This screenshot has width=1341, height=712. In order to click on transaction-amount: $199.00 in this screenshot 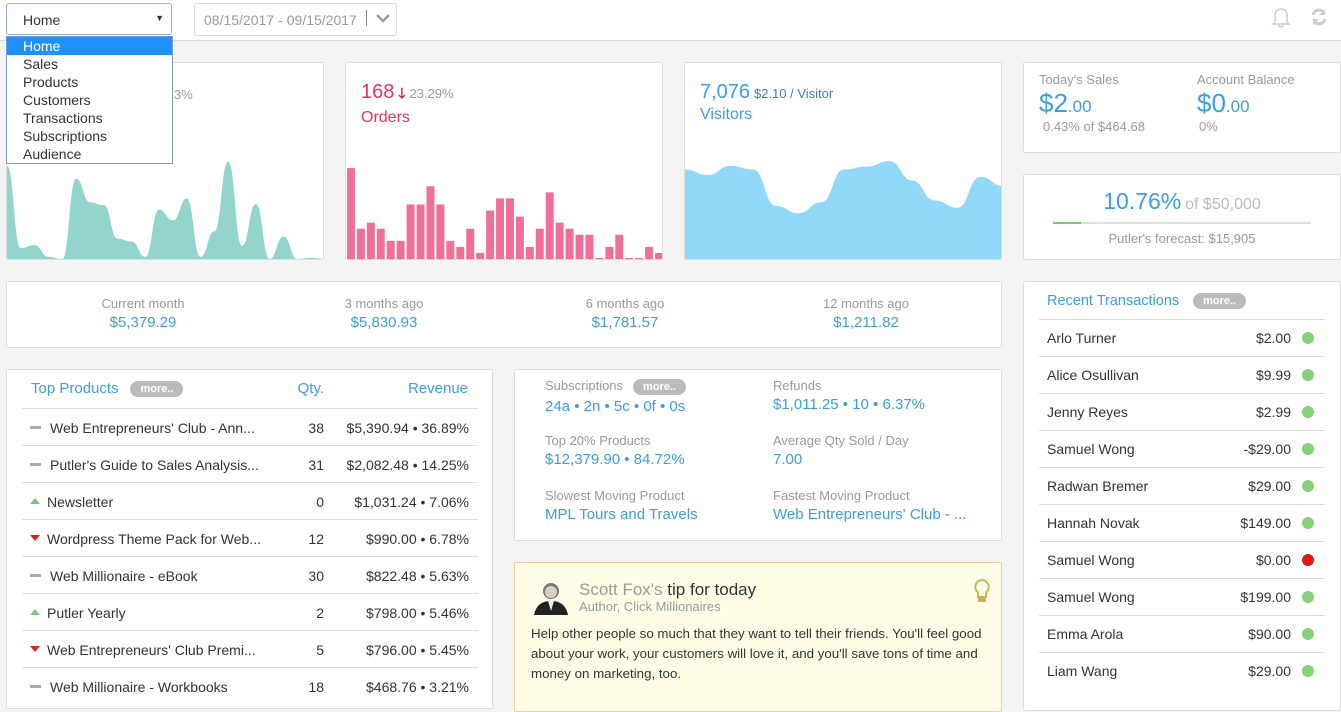, I will do `click(1265, 597)`.